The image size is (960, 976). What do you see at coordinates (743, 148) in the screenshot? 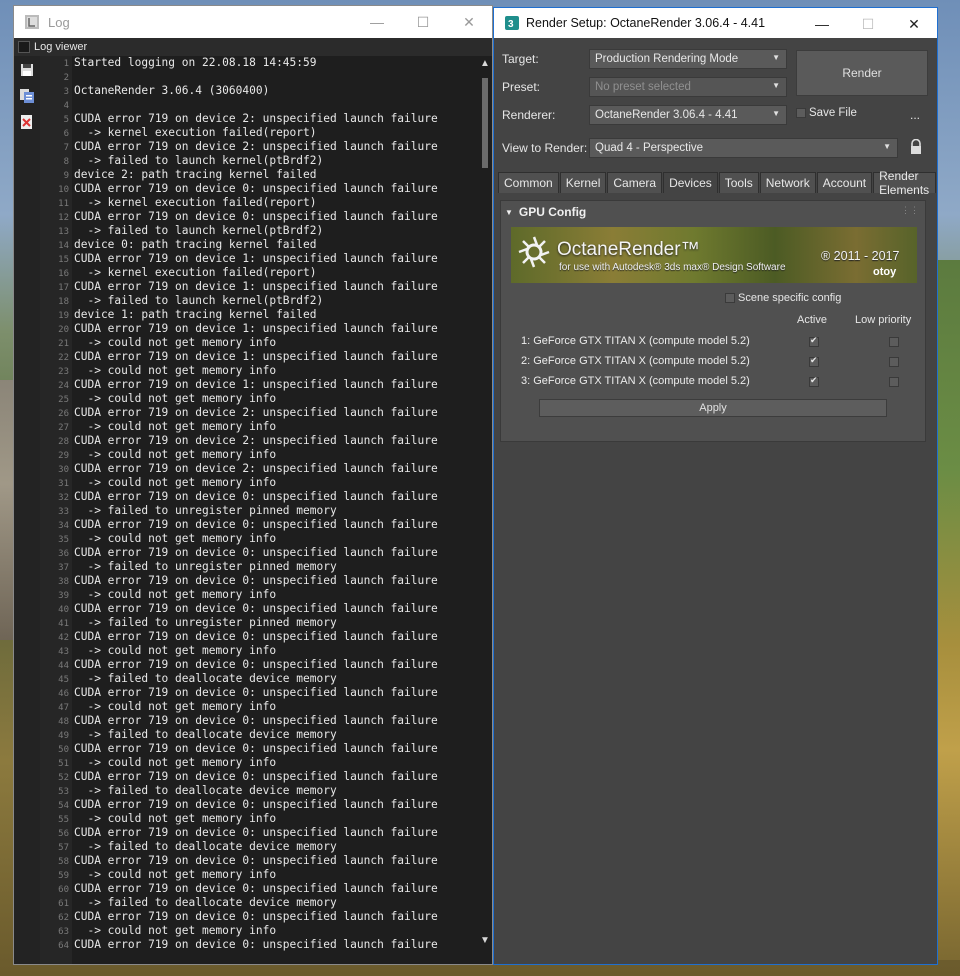
I see `view-to-render-dropdown: Quad 4 - Perspective ▼` at bounding box center [743, 148].